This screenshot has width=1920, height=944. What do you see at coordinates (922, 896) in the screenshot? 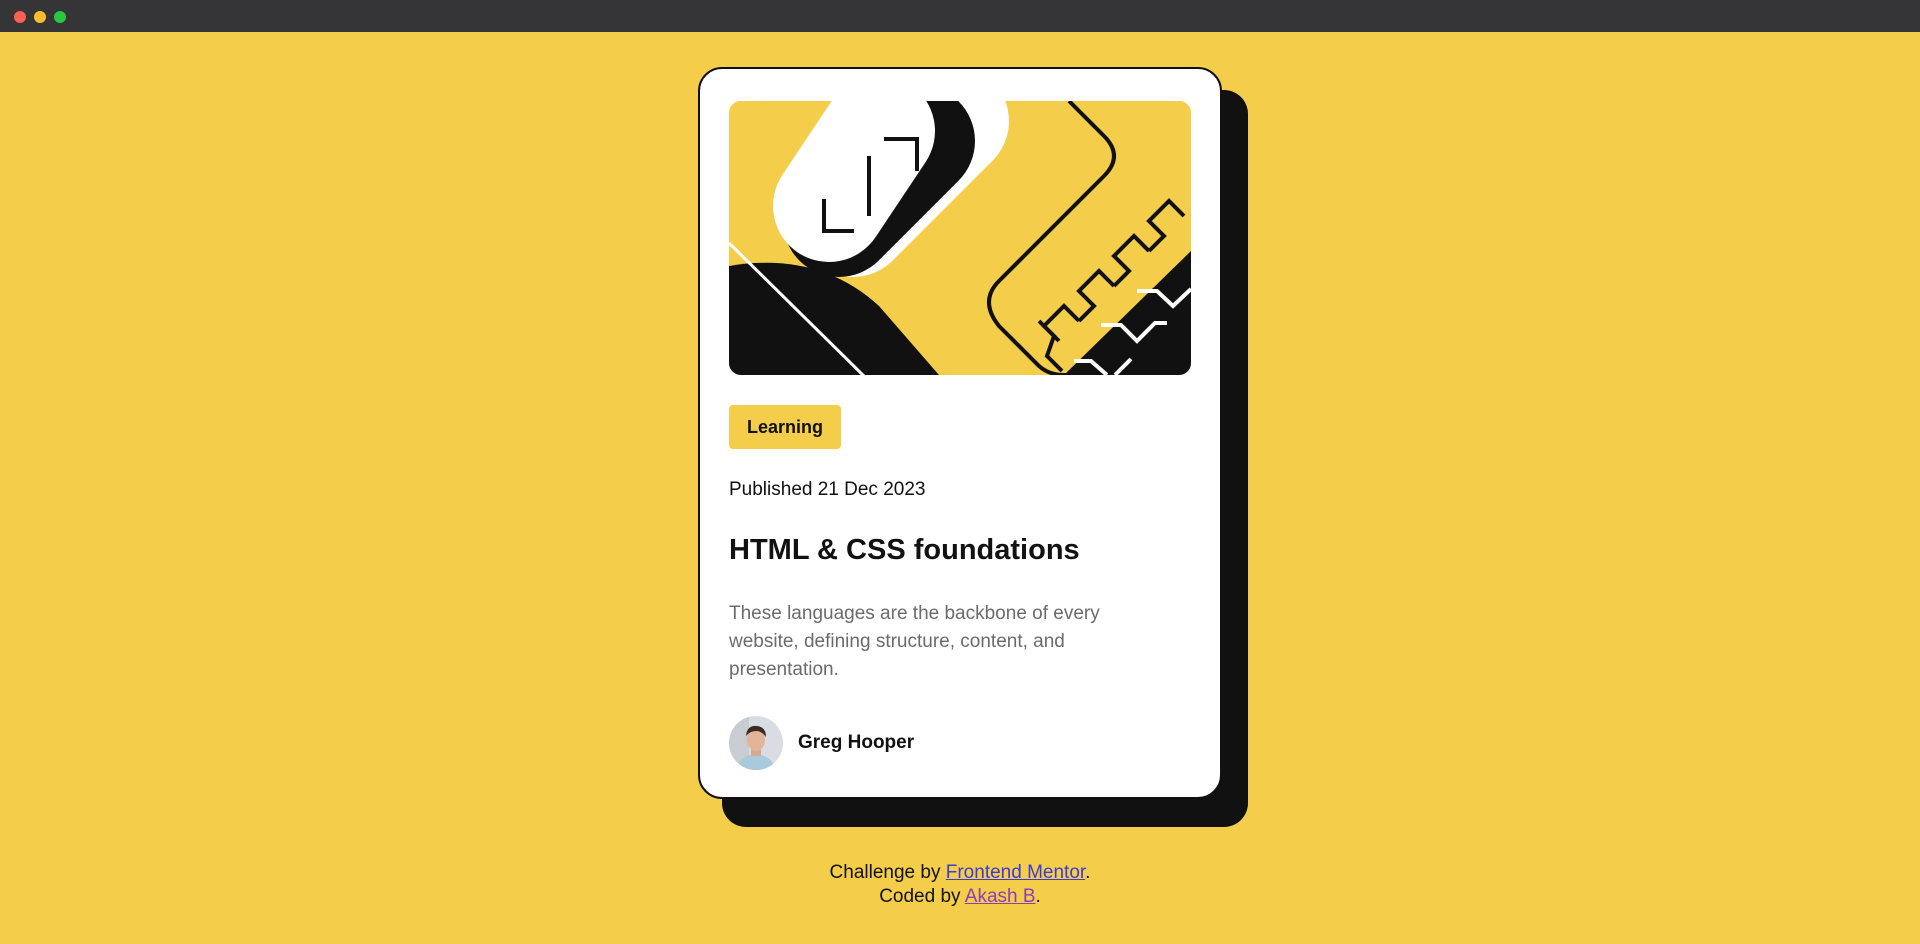
I see `attribution-prefix: Coded by` at bounding box center [922, 896].